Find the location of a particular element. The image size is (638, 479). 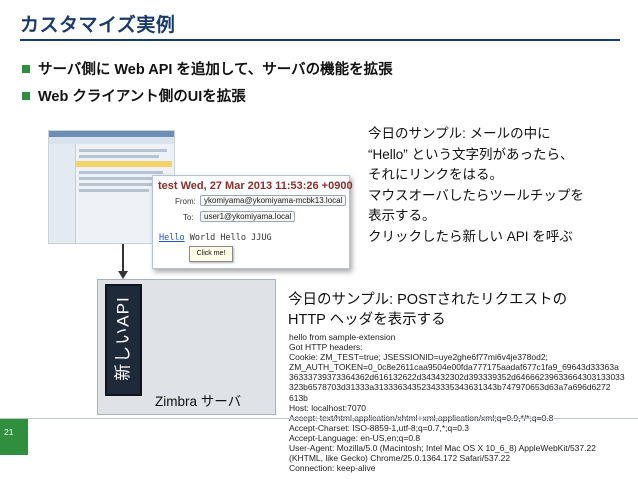

hello-link: Hello is located at coordinates (172, 238).